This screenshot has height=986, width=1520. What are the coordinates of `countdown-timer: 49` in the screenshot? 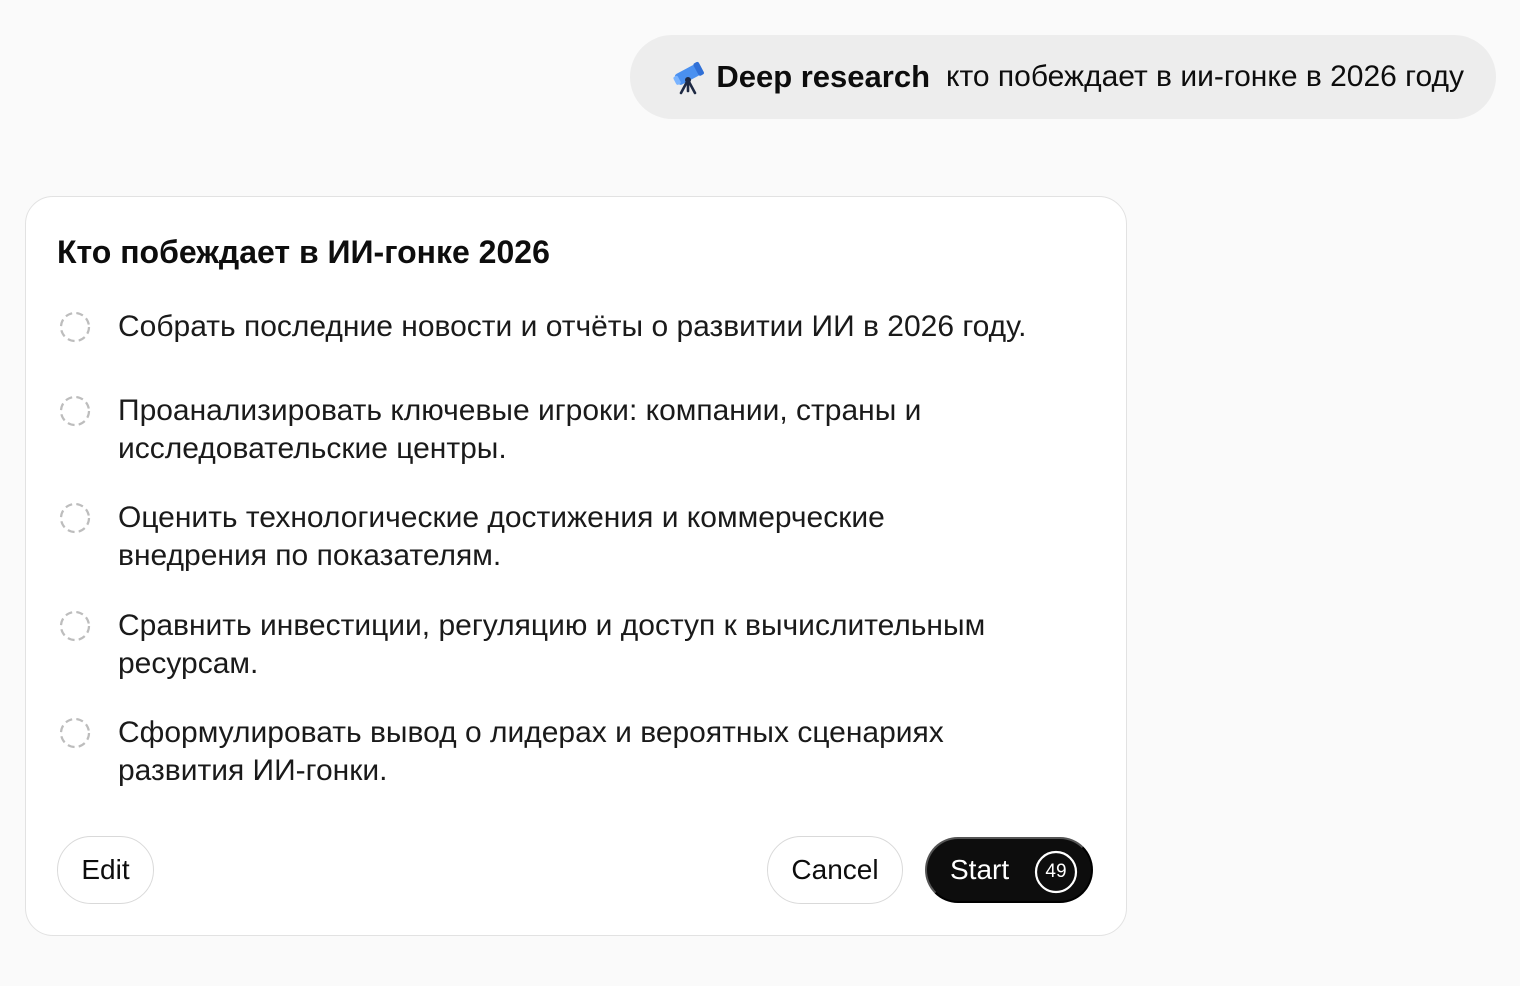 It's located at (1056, 872).